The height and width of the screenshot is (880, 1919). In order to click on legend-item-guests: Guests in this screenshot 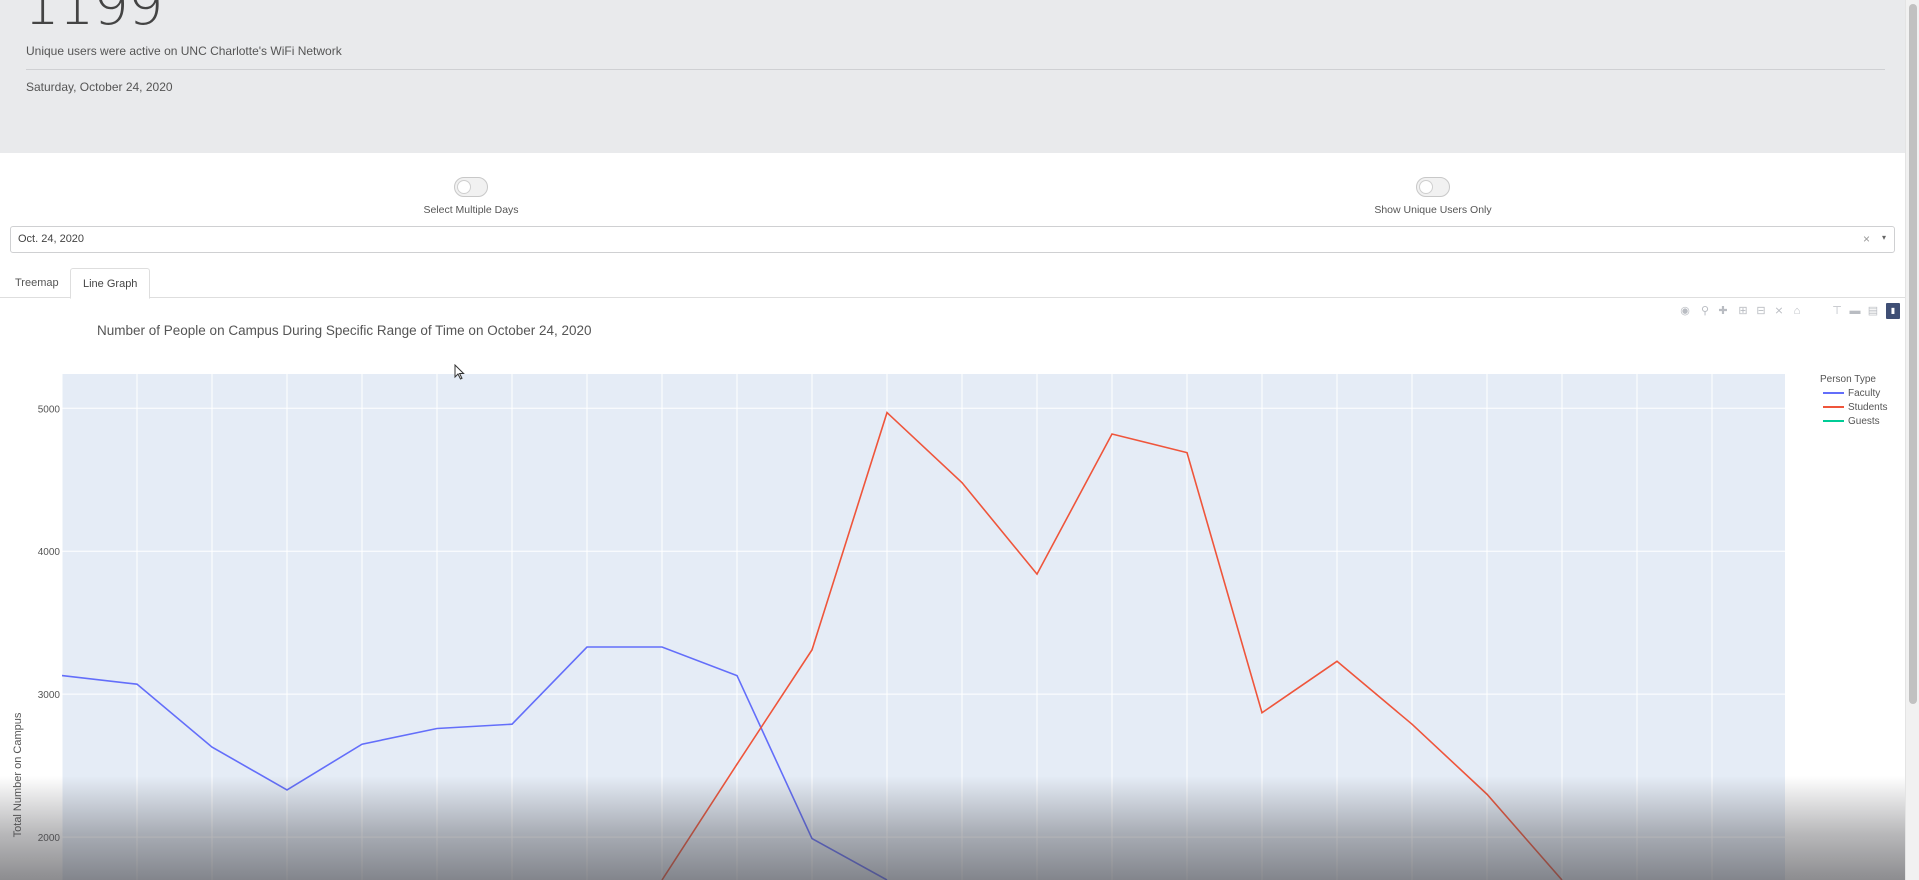, I will do `click(1864, 421)`.